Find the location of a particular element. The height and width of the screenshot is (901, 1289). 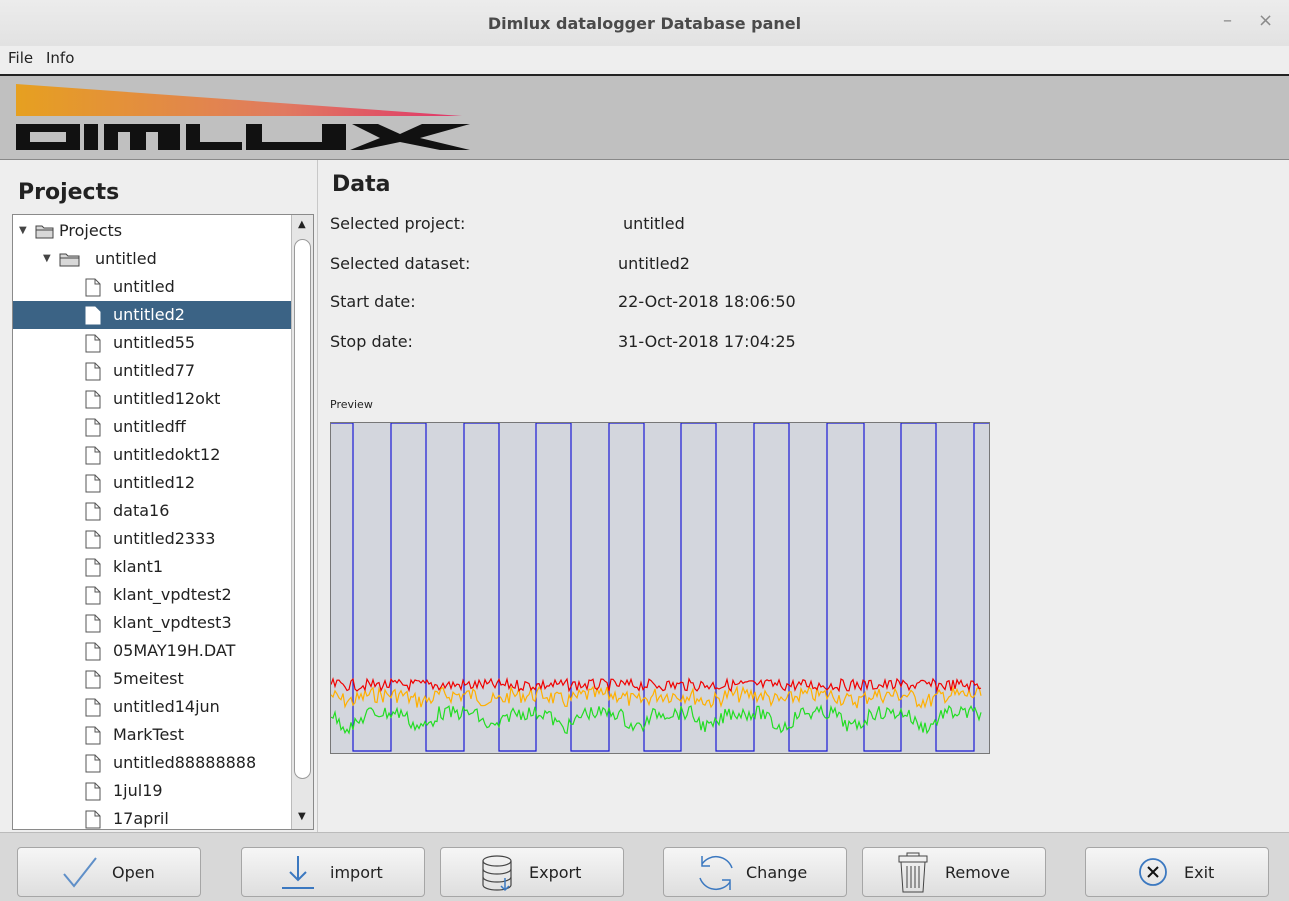

tree-dataset-label: 1jul19 is located at coordinates (138, 790).